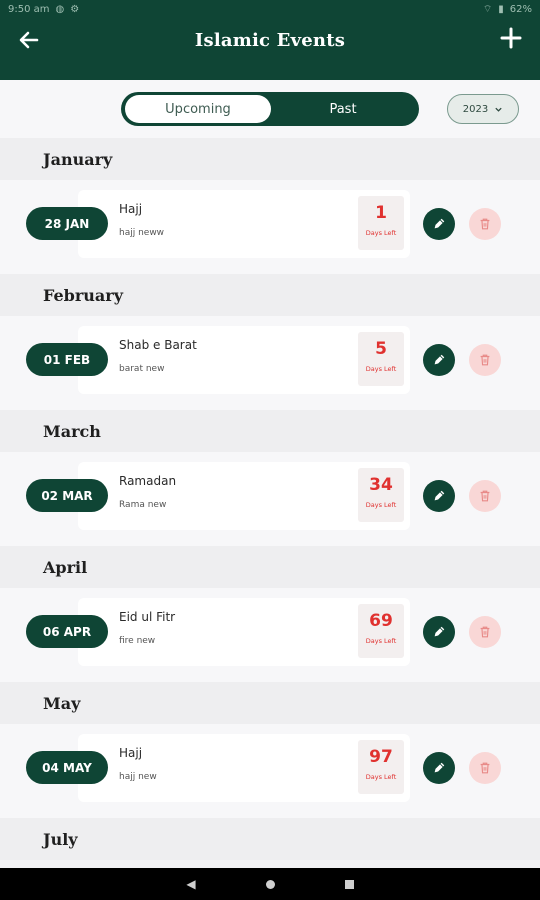 The width and height of the screenshot is (540, 900). I want to click on days-left-box: 69 Days Left, so click(381, 631).